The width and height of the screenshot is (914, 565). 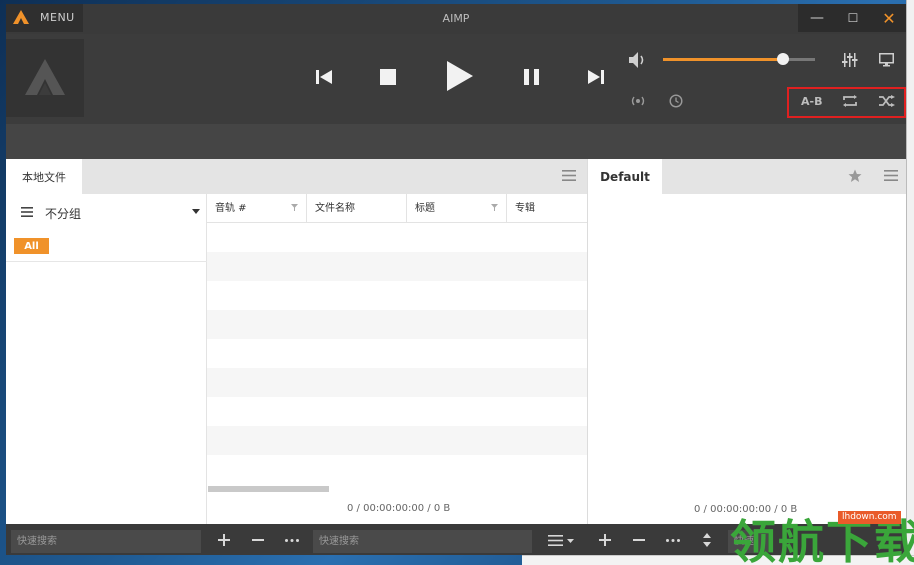 I want to click on library-status: 0 / 00:00:00:00 / 0 B, so click(x=399, y=508).